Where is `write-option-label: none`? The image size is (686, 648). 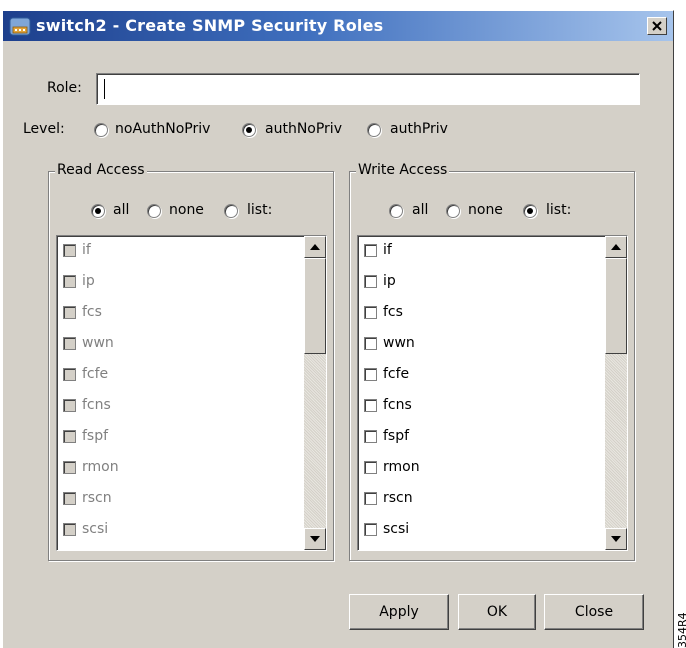
write-option-label: none is located at coordinates (485, 210).